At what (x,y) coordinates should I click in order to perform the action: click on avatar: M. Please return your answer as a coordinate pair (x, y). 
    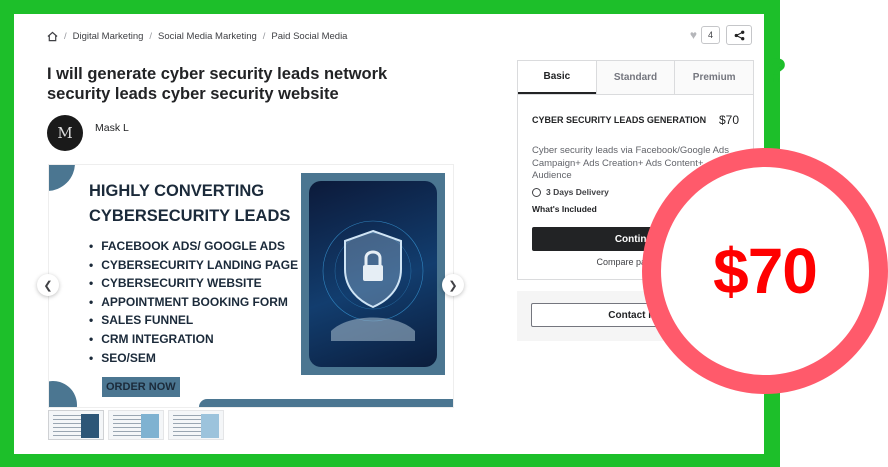
    Looking at the image, I should click on (65, 133).